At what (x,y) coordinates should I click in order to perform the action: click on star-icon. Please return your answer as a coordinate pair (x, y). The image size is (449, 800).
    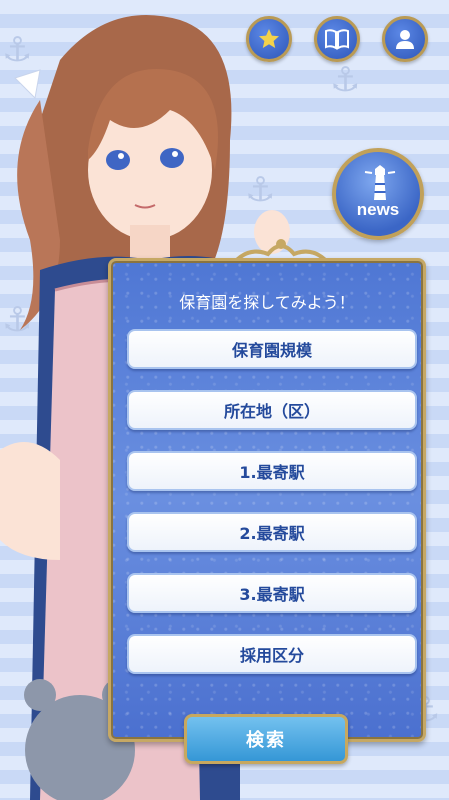
    Looking at the image, I should click on (269, 38).